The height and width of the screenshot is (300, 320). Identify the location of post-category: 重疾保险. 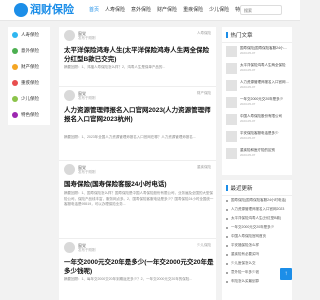
(204, 167).